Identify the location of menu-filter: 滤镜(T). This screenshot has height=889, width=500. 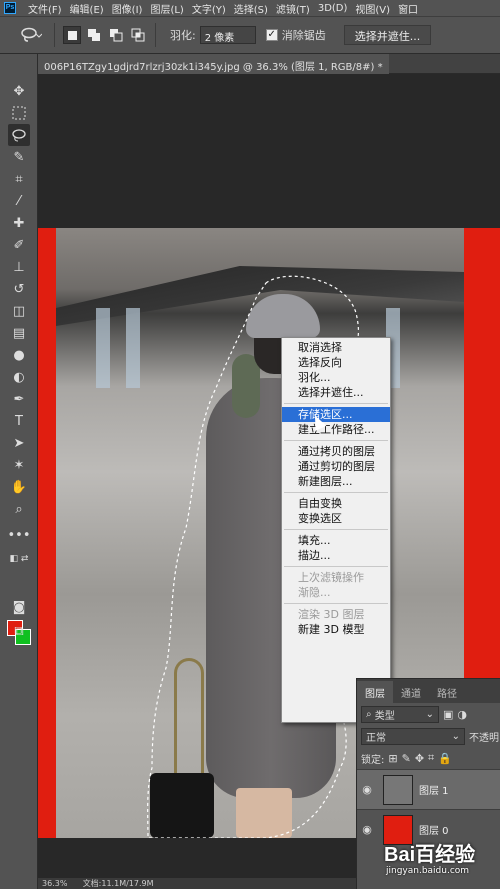
(293, 8).